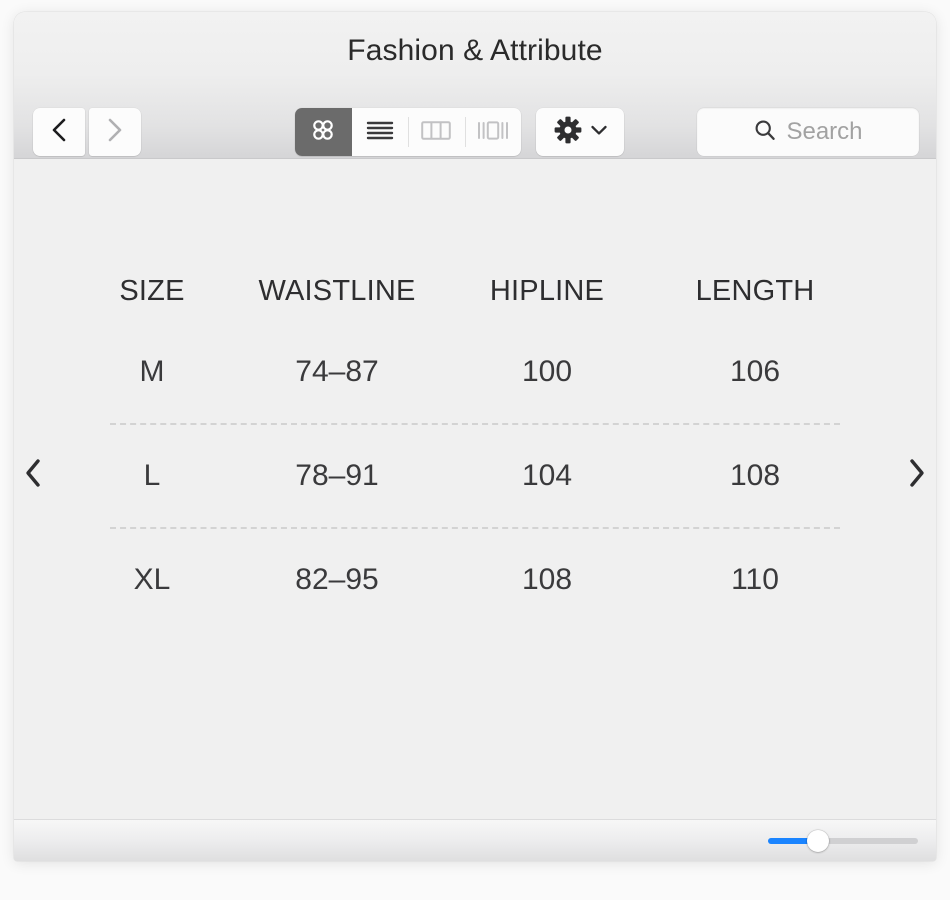 This screenshot has height=900, width=950. I want to click on view-mode-column-button, so click(436, 132).